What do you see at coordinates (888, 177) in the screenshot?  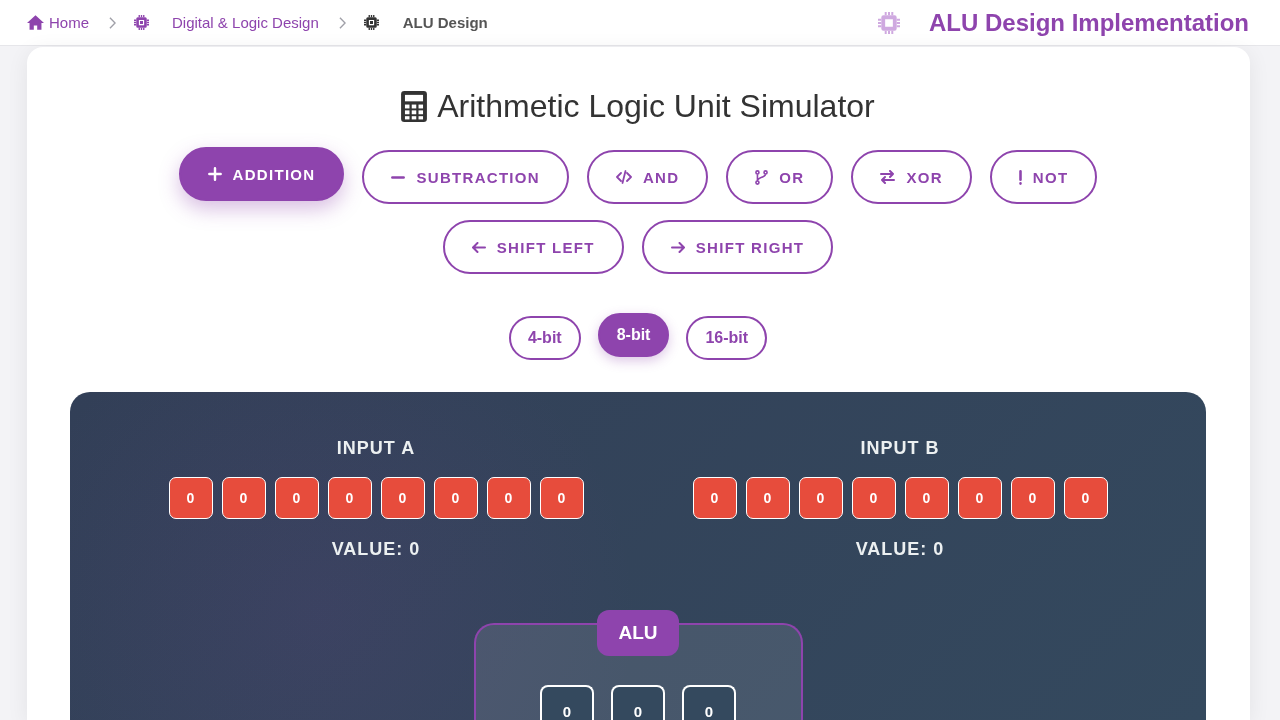 I see `swap-arrows-icon` at bounding box center [888, 177].